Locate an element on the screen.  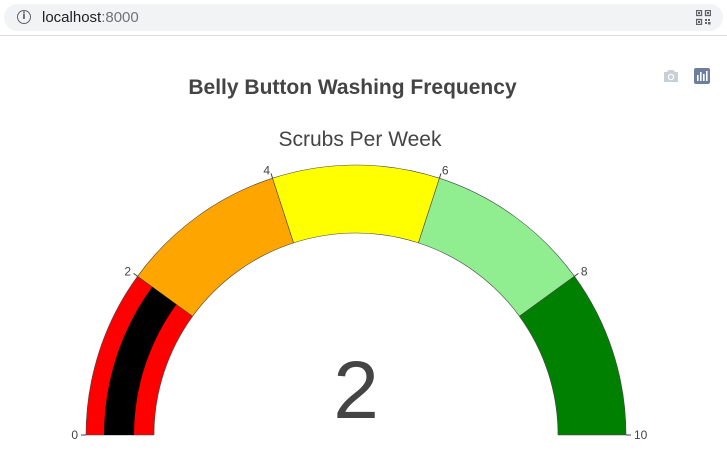
gauge-value: 2 is located at coordinates (356, 390).